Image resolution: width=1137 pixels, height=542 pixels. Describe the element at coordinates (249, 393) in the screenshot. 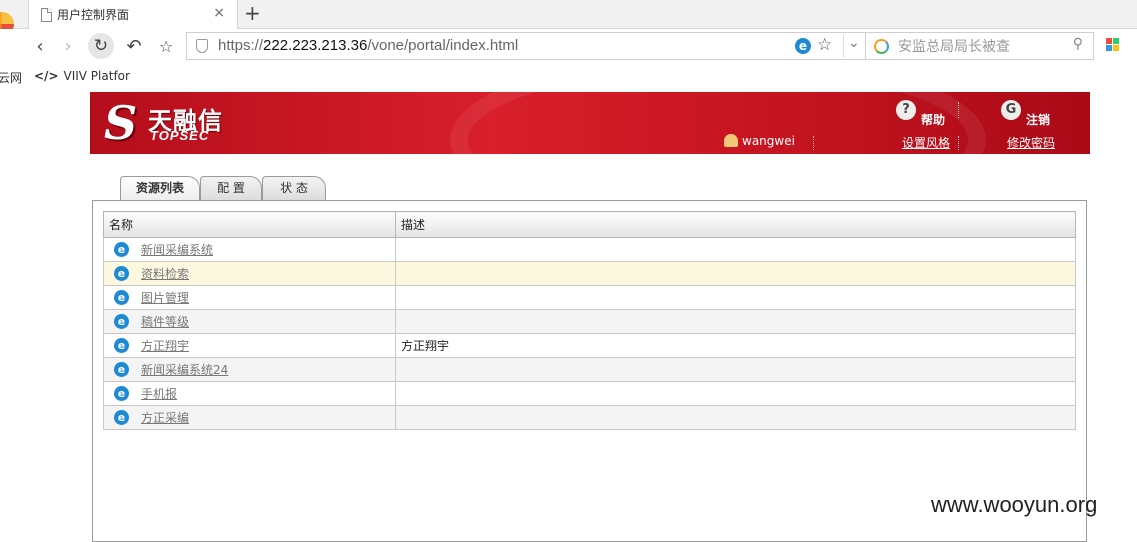

I see `resource-name-cell: e 手机报` at that location.